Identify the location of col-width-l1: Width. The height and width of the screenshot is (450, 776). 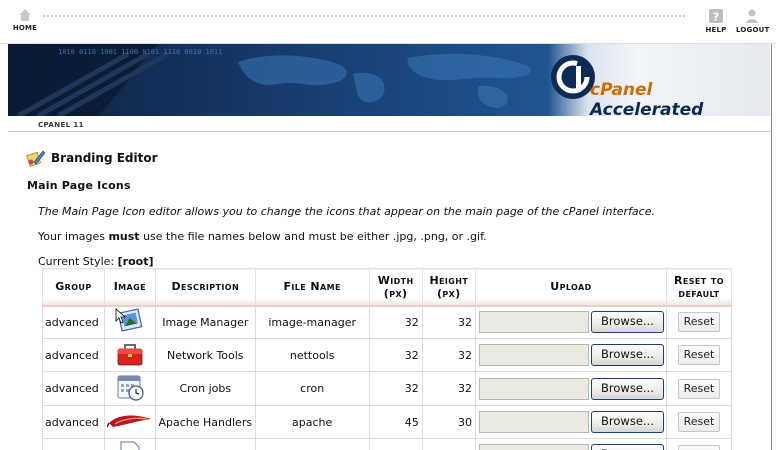
(395, 280).